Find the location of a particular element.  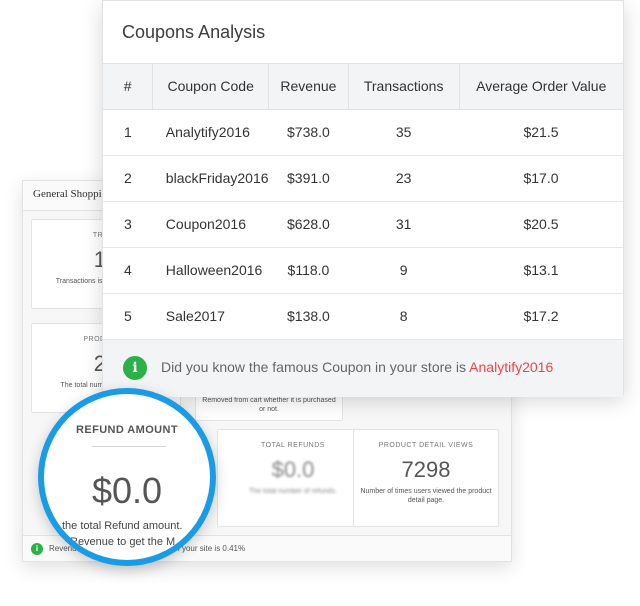

transactions: 9 is located at coordinates (404, 270).